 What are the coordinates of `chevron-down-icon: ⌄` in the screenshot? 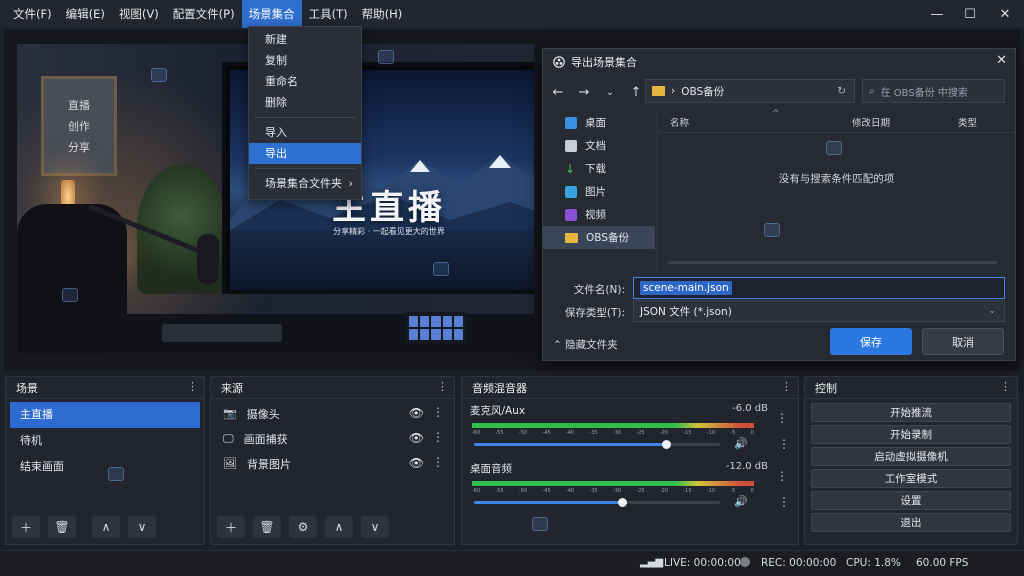 It's located at (610, 92).